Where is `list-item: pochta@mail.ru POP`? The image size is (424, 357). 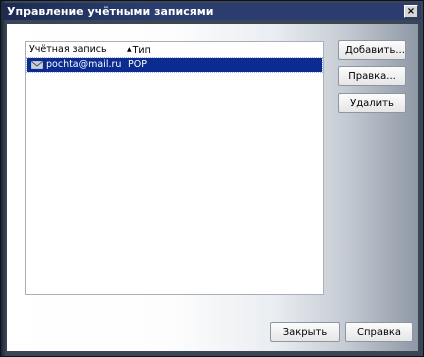
list-item: pochta@mail.ru POP is located at coordinates (174, 65).